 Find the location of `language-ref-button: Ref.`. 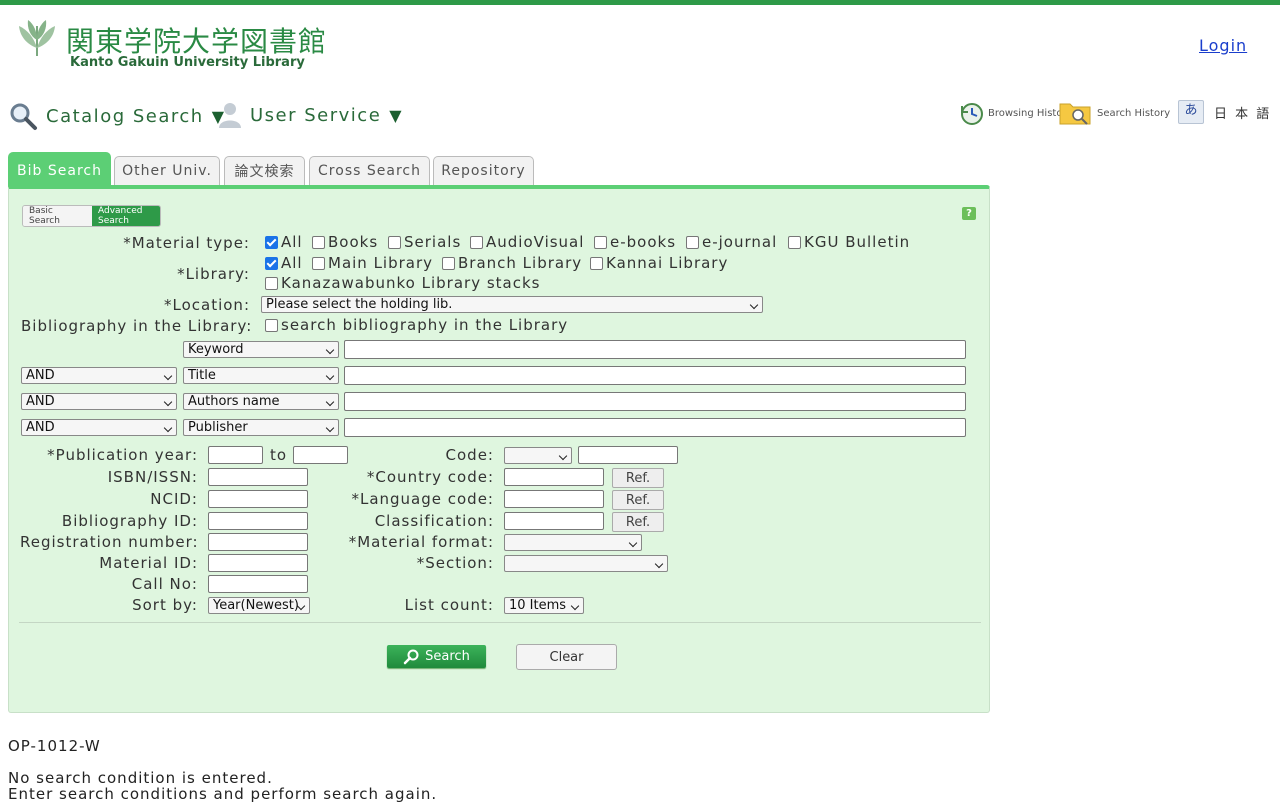

language-ref-button: Ref. is located at coordinates (638, 500).